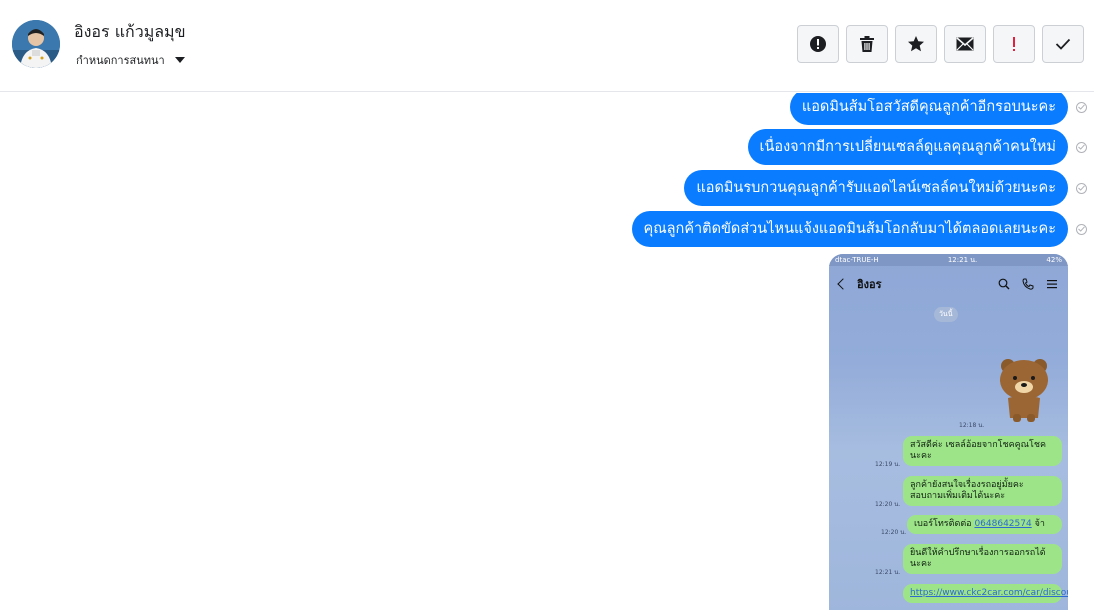 Image resolution: width=1094 pixels, height=610 pixels. Describe the element at coordinates (946, 314) in the screenshot. I see `date-divider: วันนี้` at that location.